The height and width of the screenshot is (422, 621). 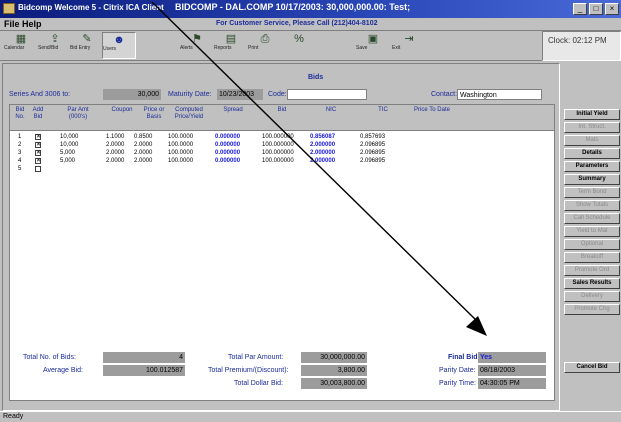 I want to click on action-button-7: Show Totals, so click(x=592, y=205).